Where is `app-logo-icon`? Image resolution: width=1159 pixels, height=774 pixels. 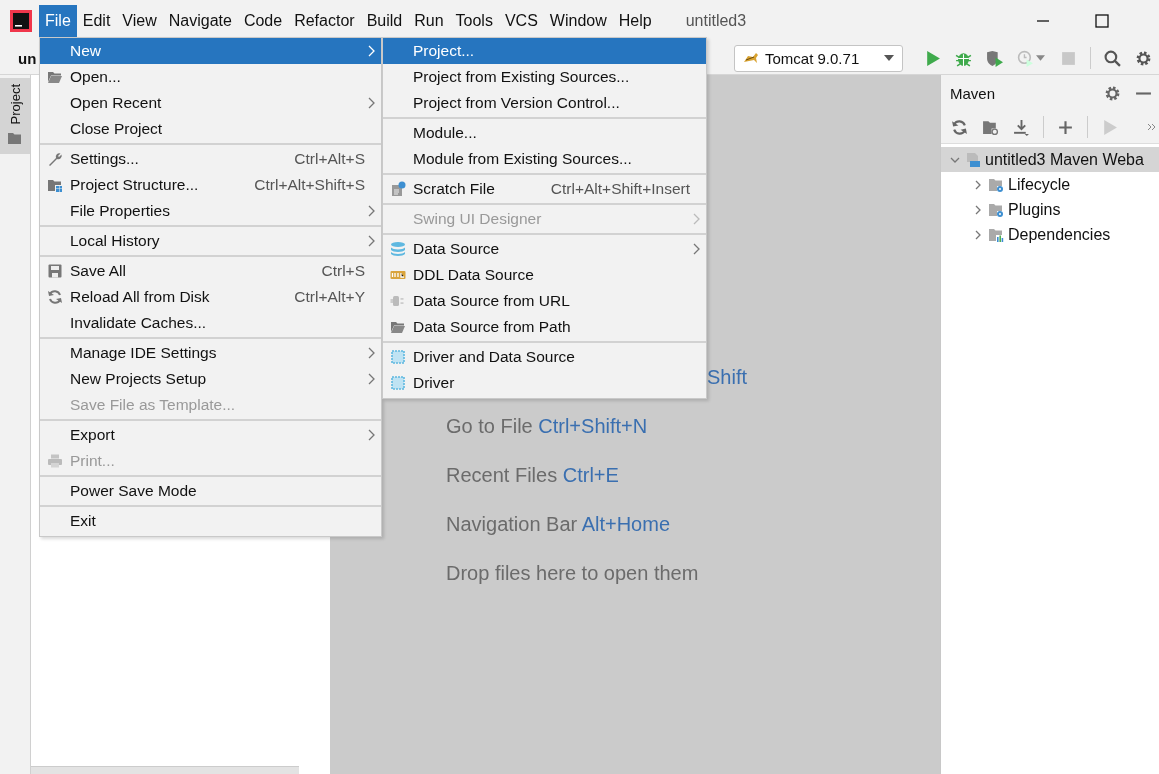 app-logo-icon is located at coordinates (21, 21).